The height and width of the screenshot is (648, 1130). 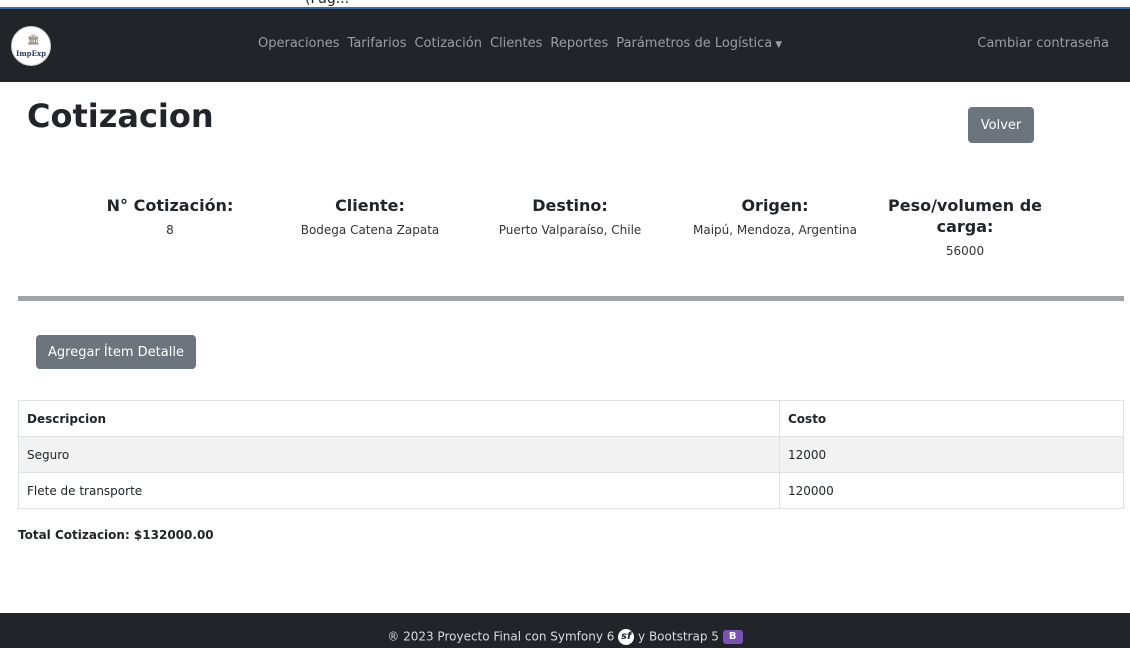 What do you see at coordinates (965, 251) in the screenshot?
I see `weight-value: 56000` at bounding box center [965, 251].